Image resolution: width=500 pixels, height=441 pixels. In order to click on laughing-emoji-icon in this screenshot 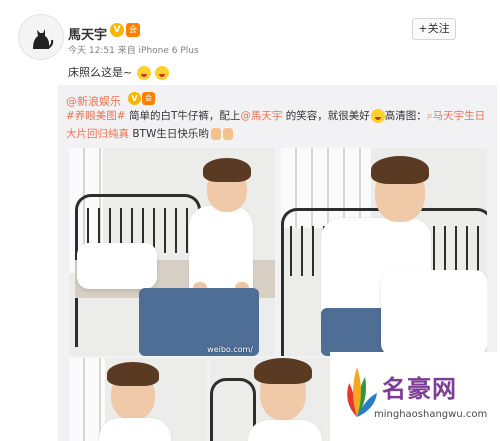, I will do `click(143, 73)`.